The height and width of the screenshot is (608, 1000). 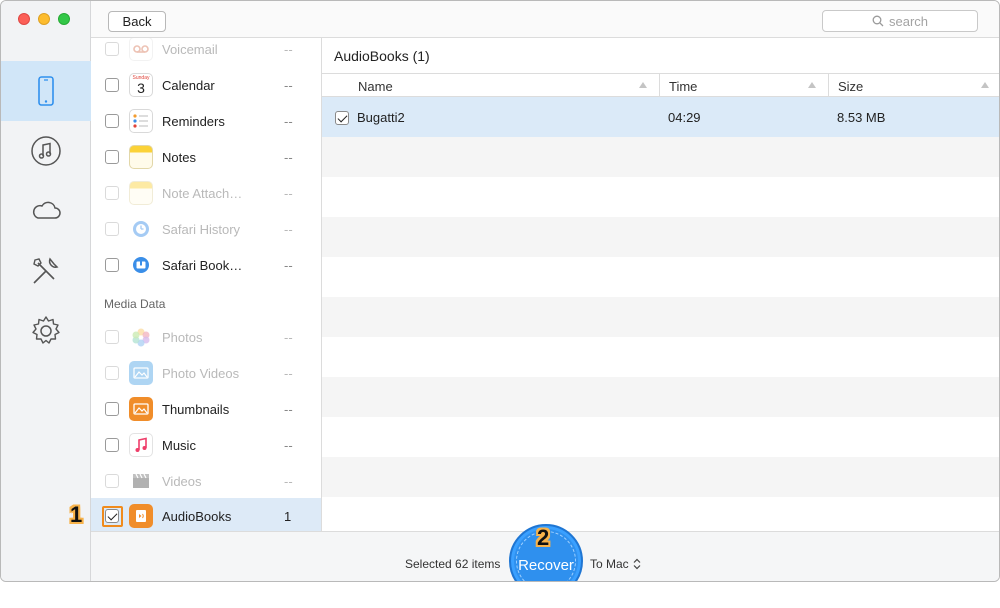 I want to click on music-note-icon, so click(x=46, y=151).